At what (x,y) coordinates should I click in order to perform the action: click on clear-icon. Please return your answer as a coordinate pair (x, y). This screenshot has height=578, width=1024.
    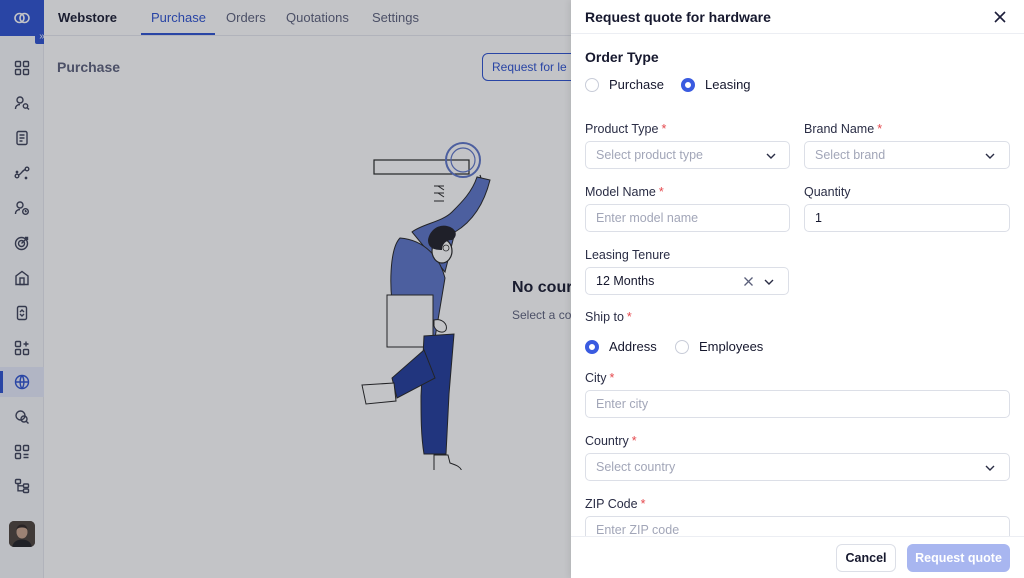
    Looking at the image, I should click on (748, 281).